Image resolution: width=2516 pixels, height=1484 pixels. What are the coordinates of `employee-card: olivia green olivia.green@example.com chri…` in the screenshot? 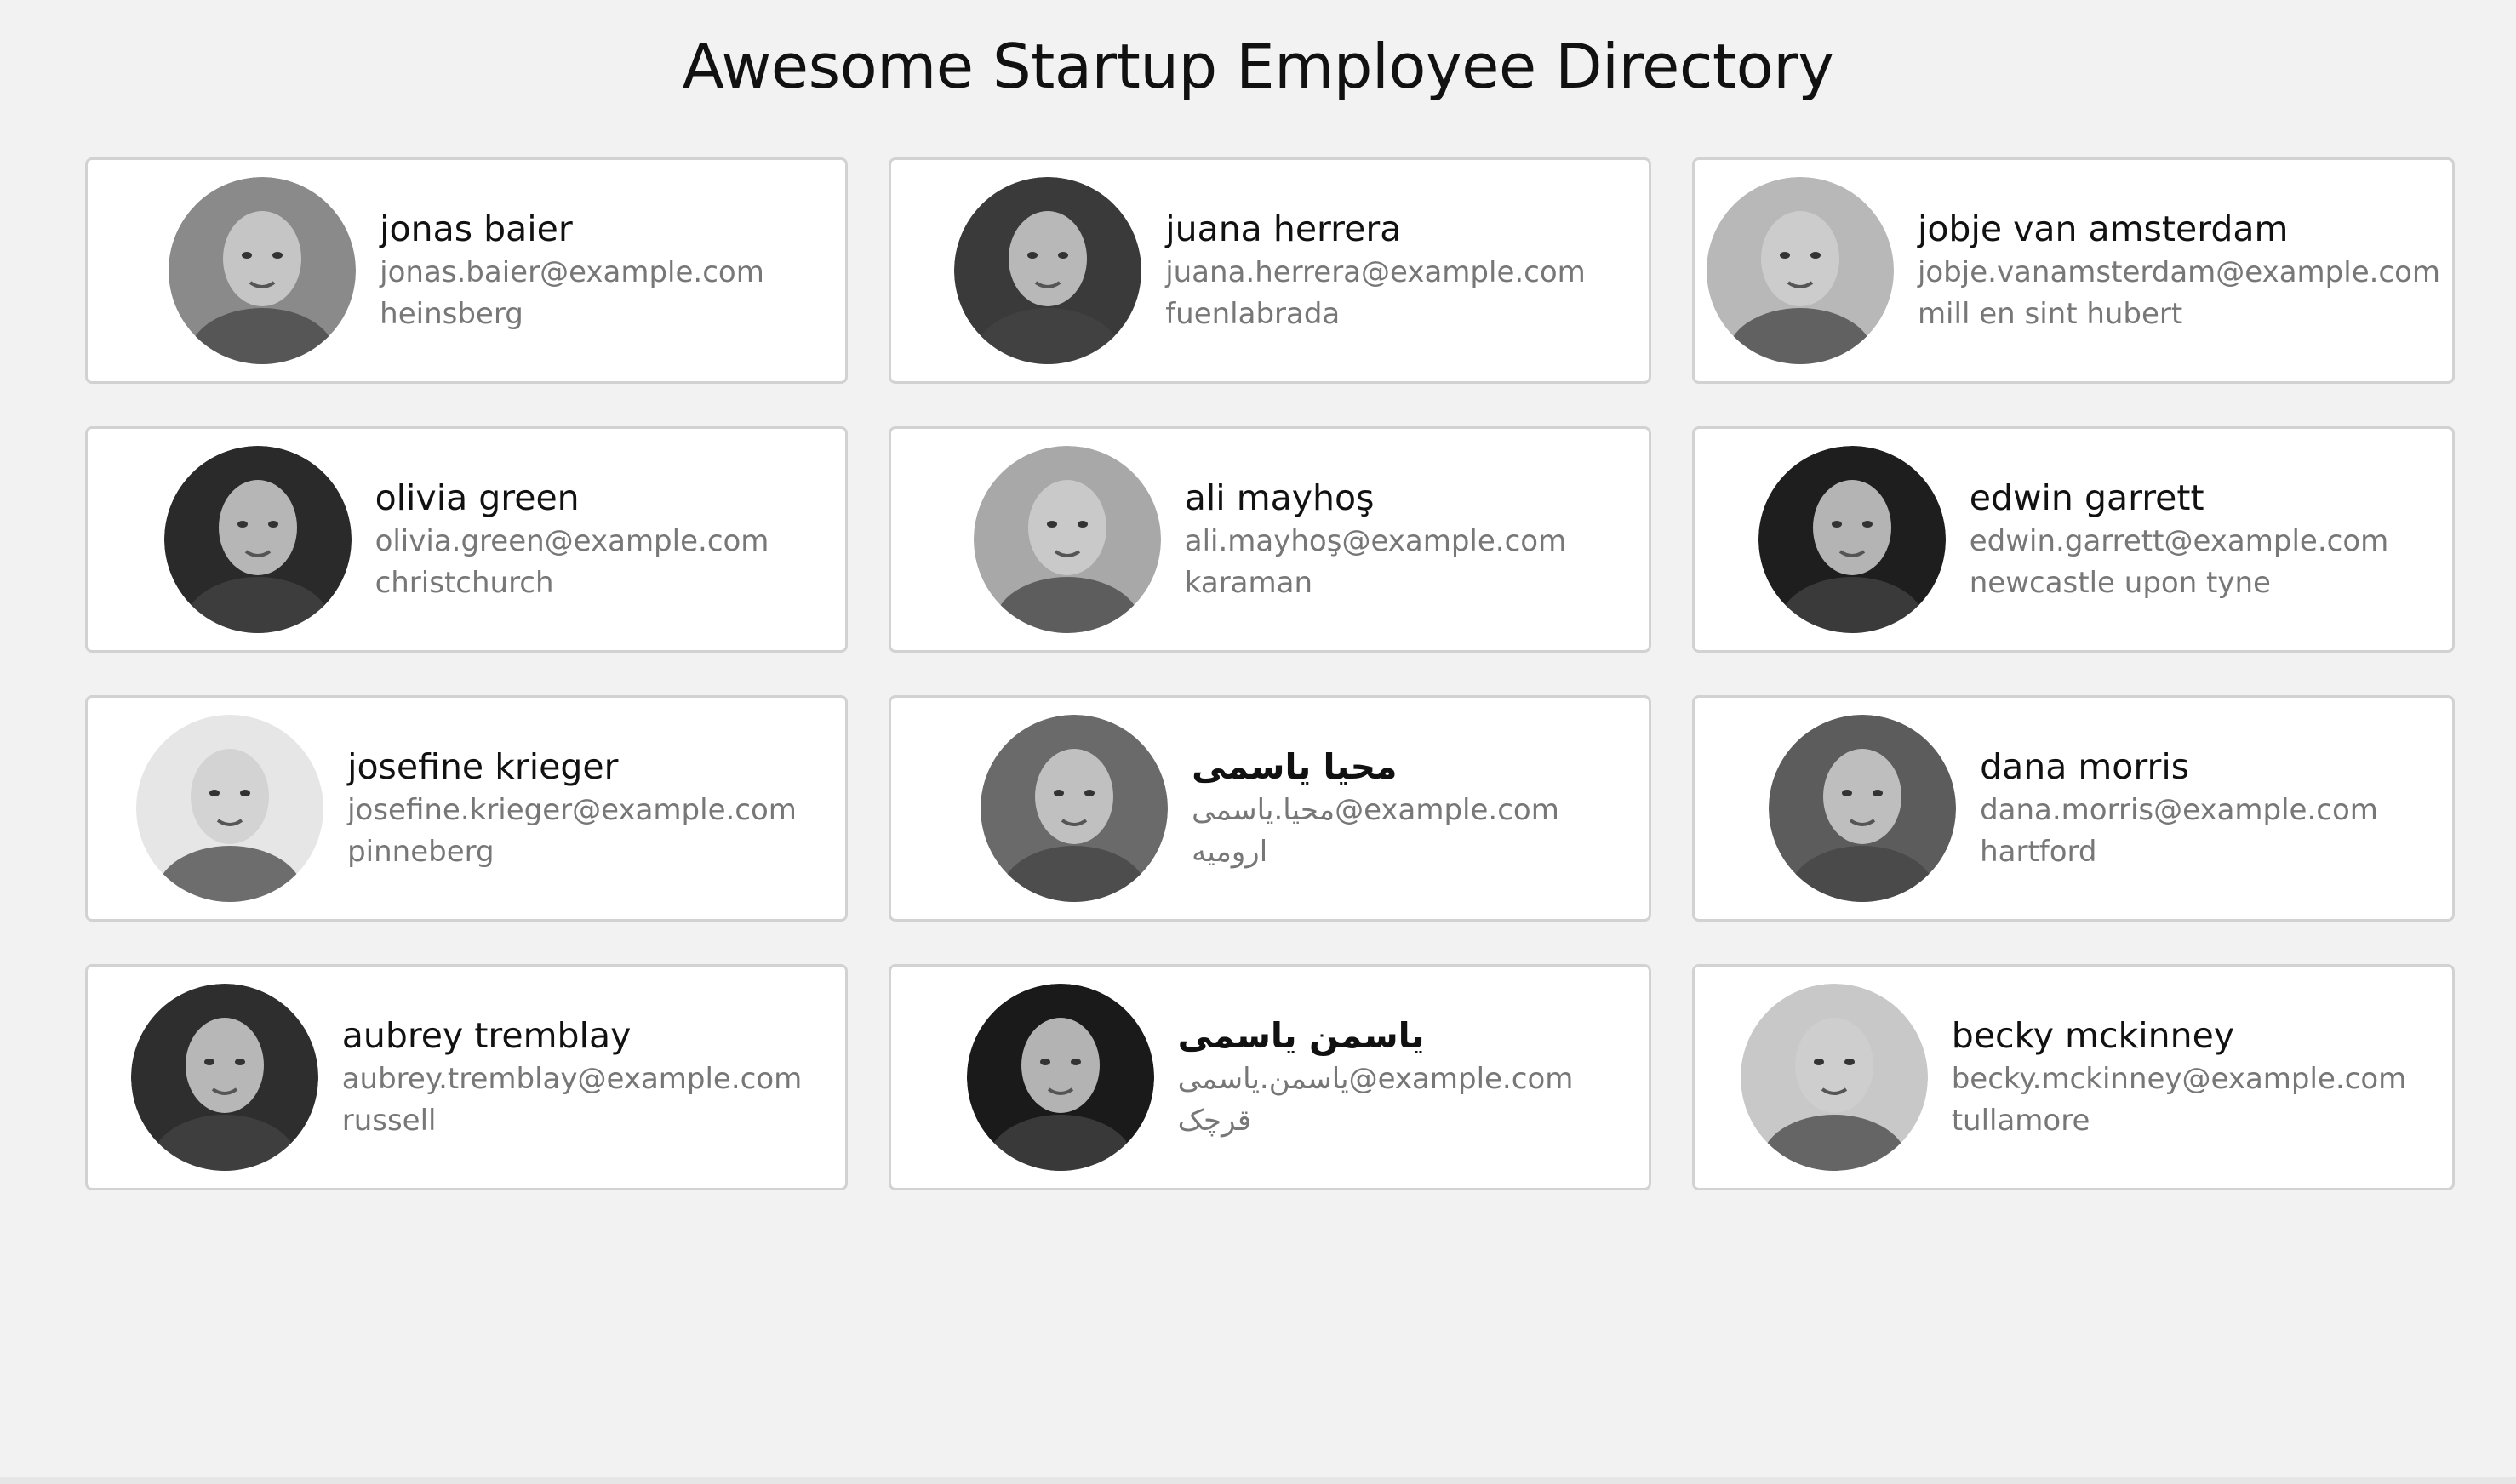 It's located at (466, 539).